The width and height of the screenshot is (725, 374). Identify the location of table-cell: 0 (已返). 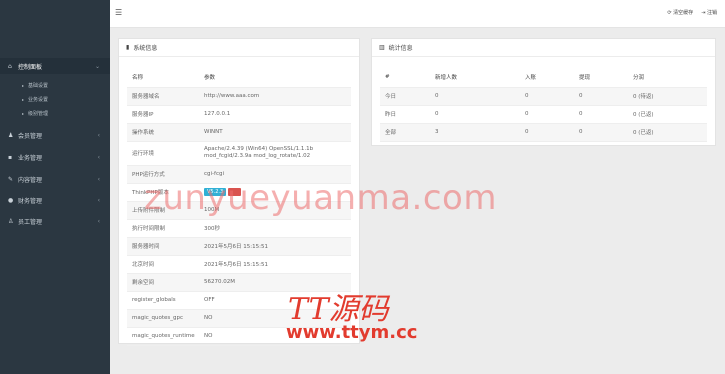
(667, 114).